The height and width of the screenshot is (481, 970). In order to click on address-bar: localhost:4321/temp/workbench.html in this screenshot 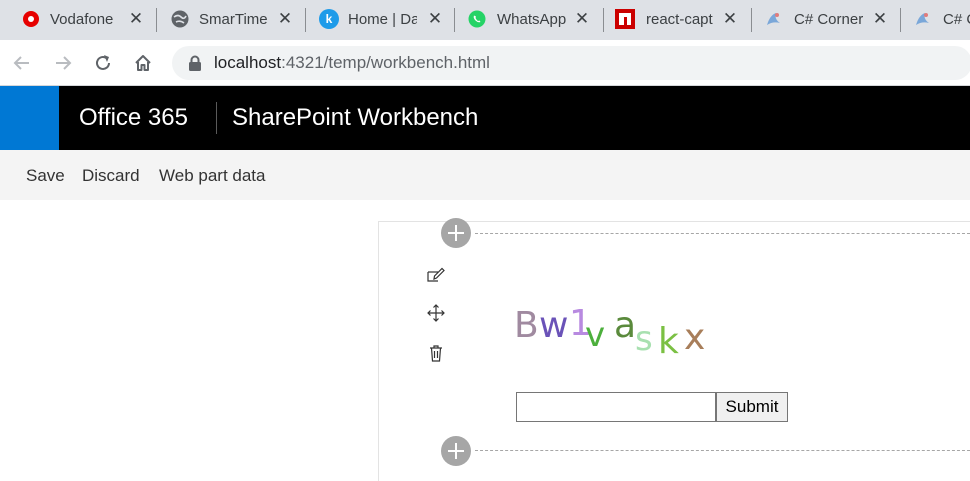, I will do `click(571, 63)`.